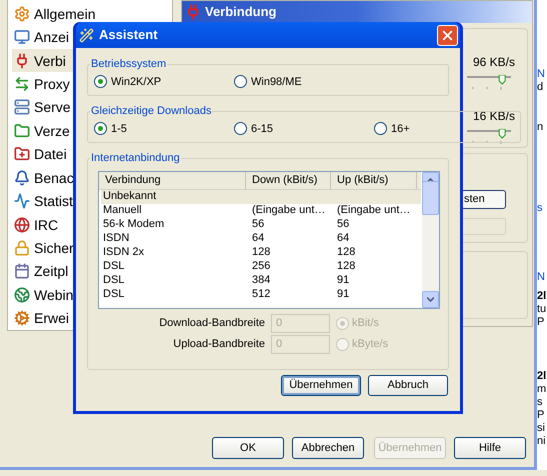  I want to click on table-cell: 256, so click(261, 266).